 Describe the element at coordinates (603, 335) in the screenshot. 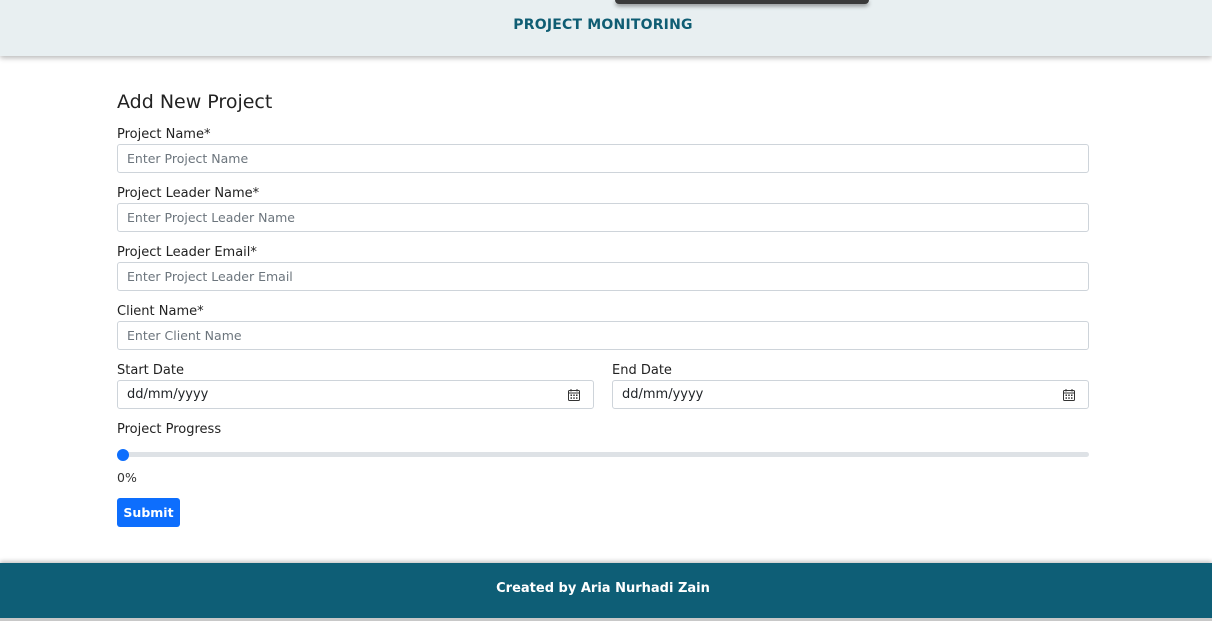

I see `client-name-input` at that location.